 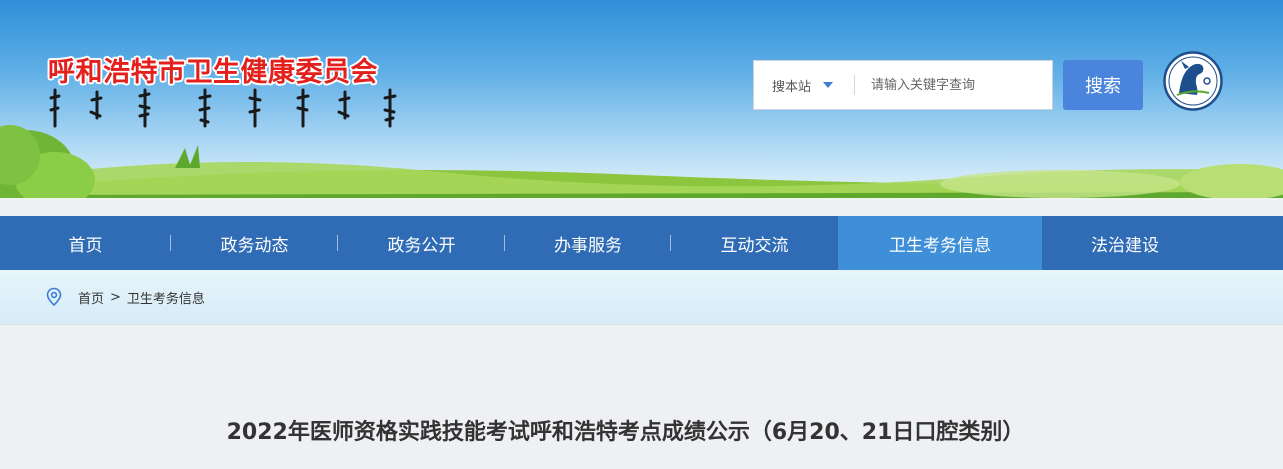 What do you see at coordinates (828, 85) in the screenshot?
I see `caret-down-icon` at bounding box center [828, 85].